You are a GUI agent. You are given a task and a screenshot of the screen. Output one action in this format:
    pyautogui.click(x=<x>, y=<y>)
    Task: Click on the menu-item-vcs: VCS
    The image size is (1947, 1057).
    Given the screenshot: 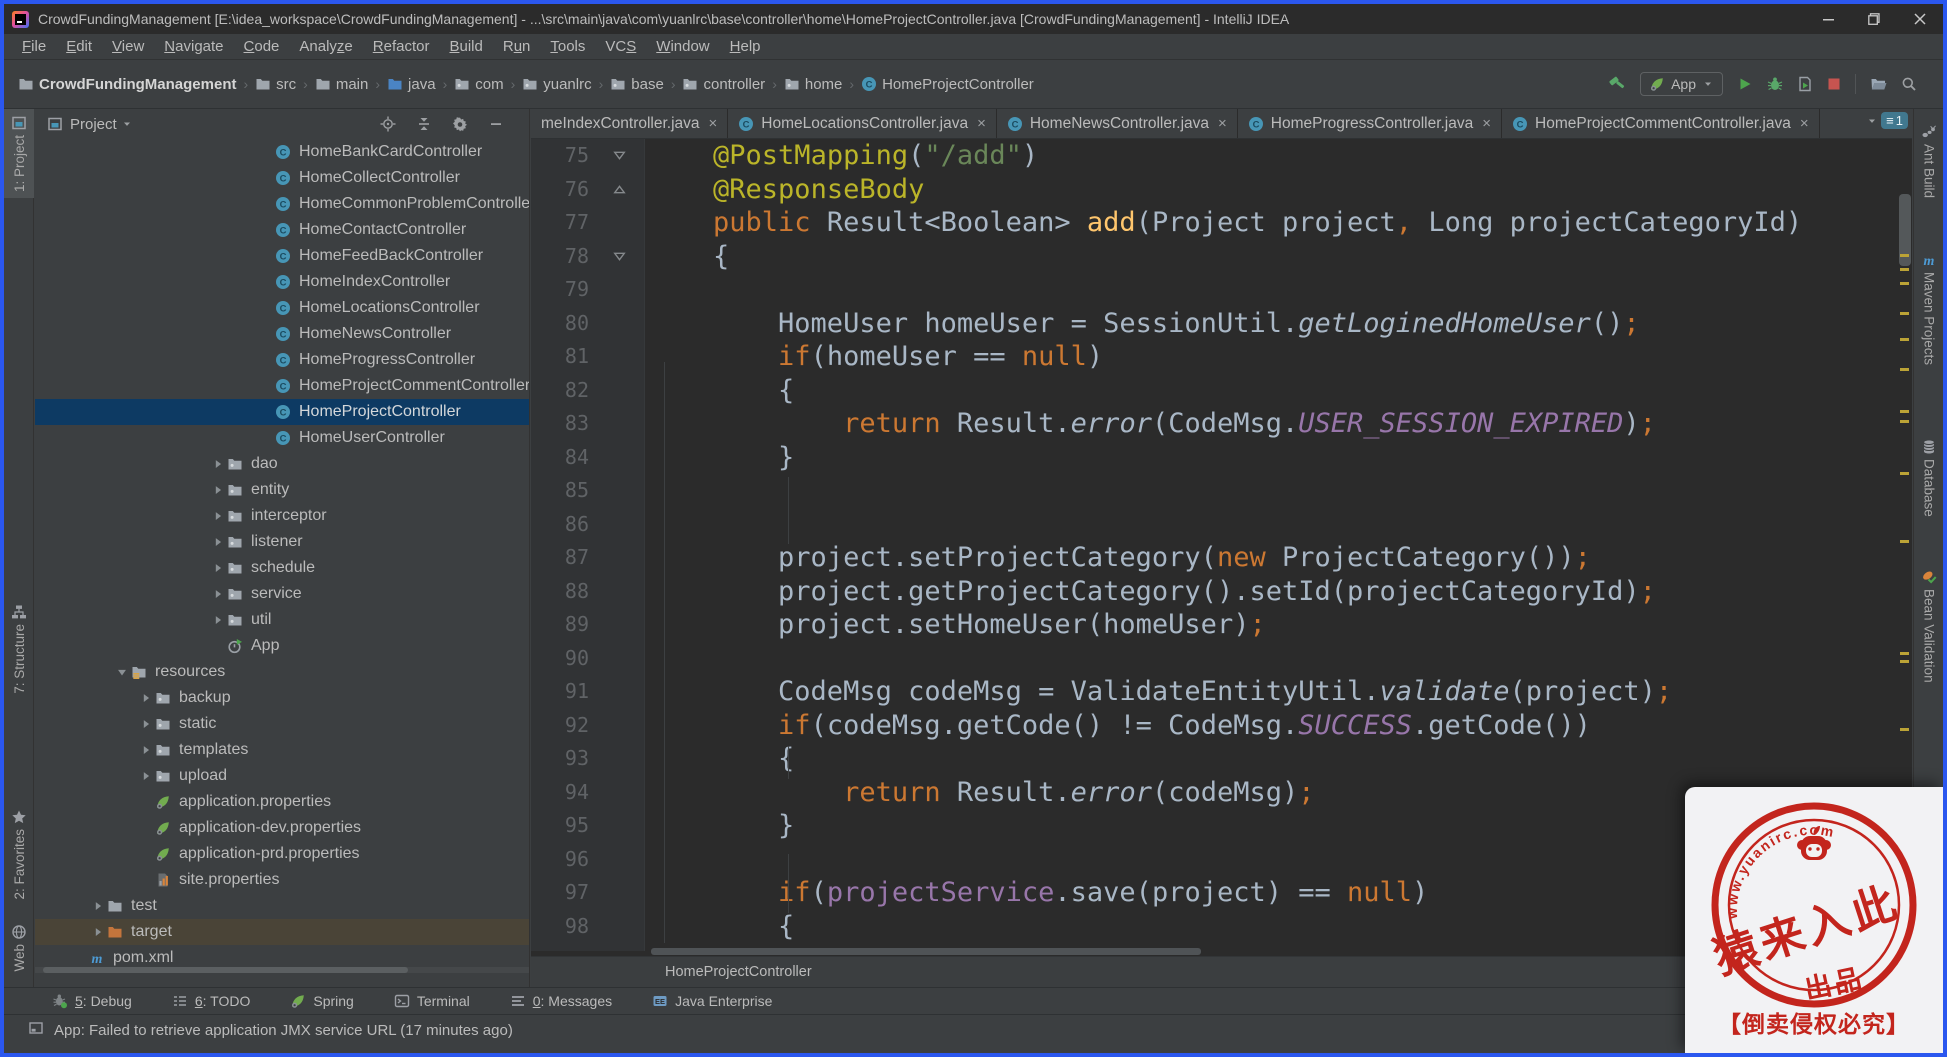 What is the action you would take?
    pyautogui.click(x=620, y=46)
    